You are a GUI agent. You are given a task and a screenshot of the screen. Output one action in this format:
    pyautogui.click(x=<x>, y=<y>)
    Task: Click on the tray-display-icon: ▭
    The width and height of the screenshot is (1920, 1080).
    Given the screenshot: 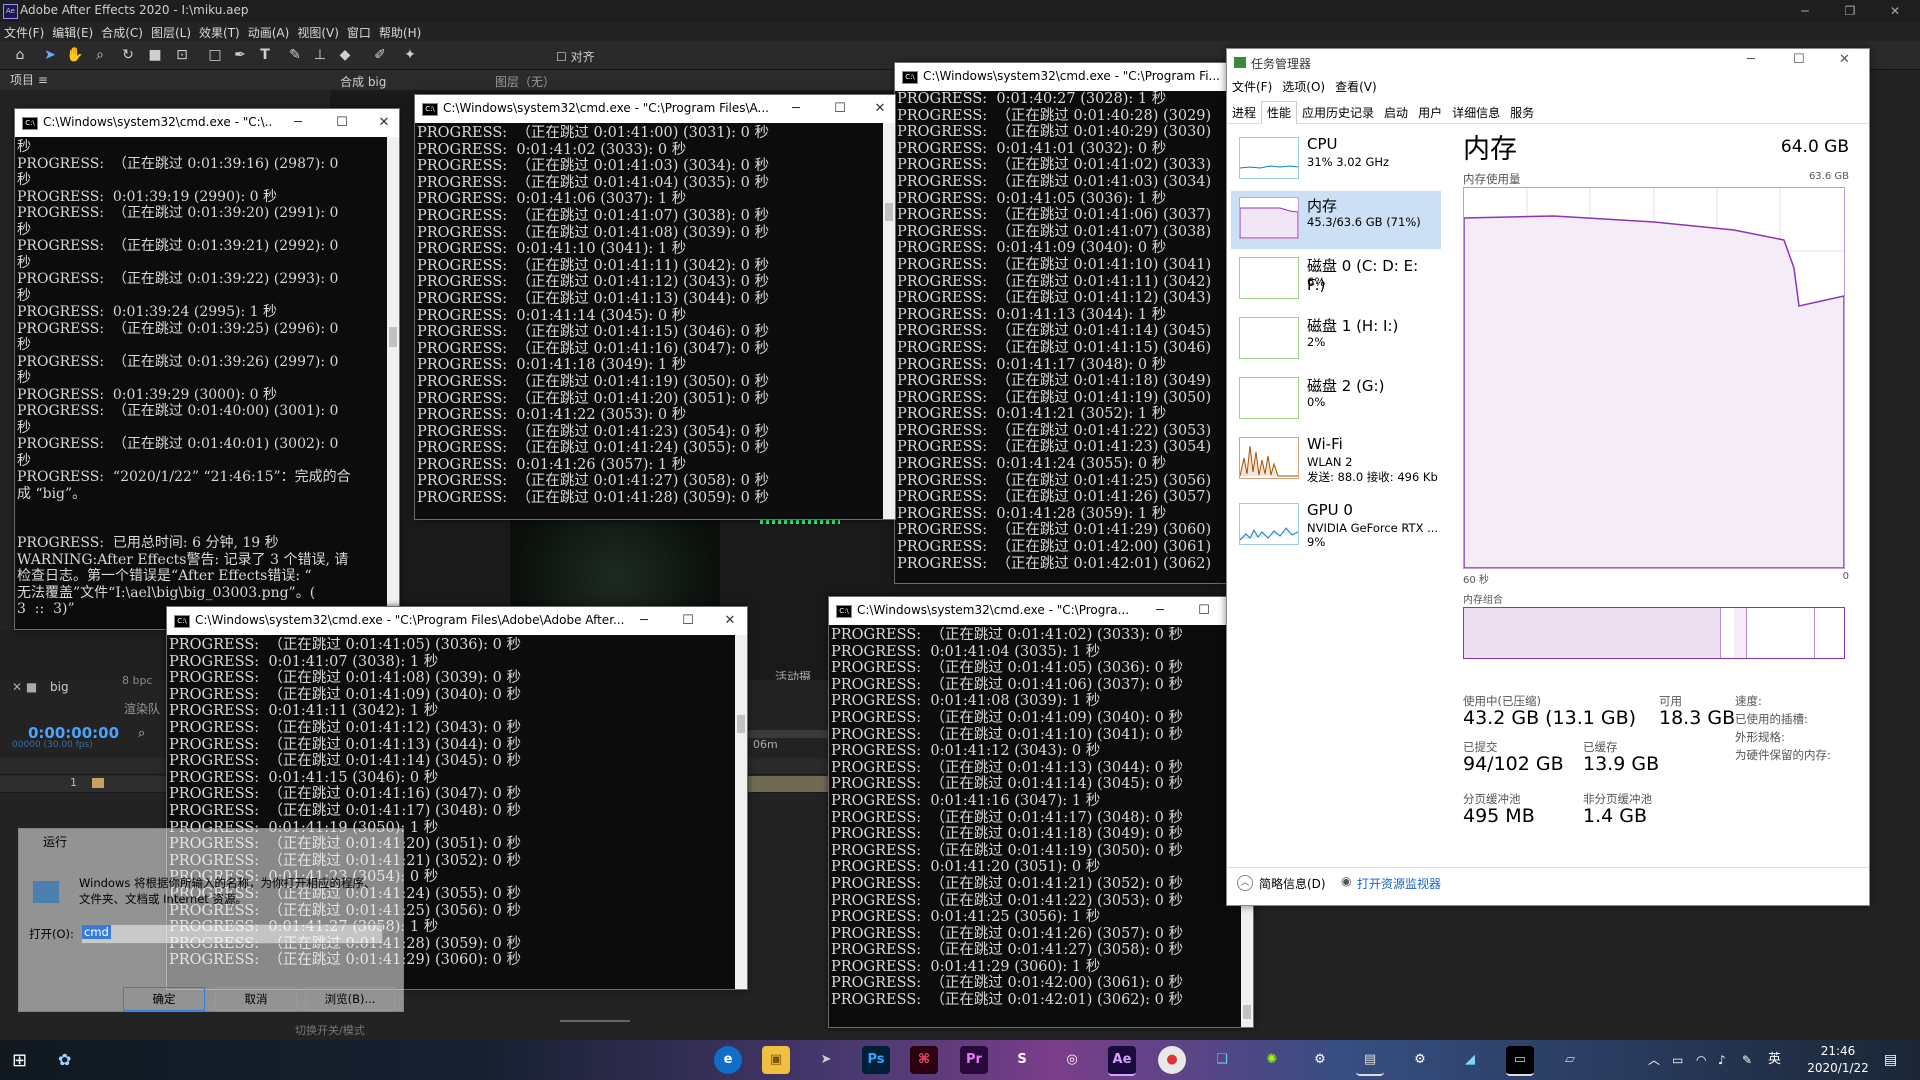 What is the action you would take?
    pyautogui.click(x=1677, y=1060)
    